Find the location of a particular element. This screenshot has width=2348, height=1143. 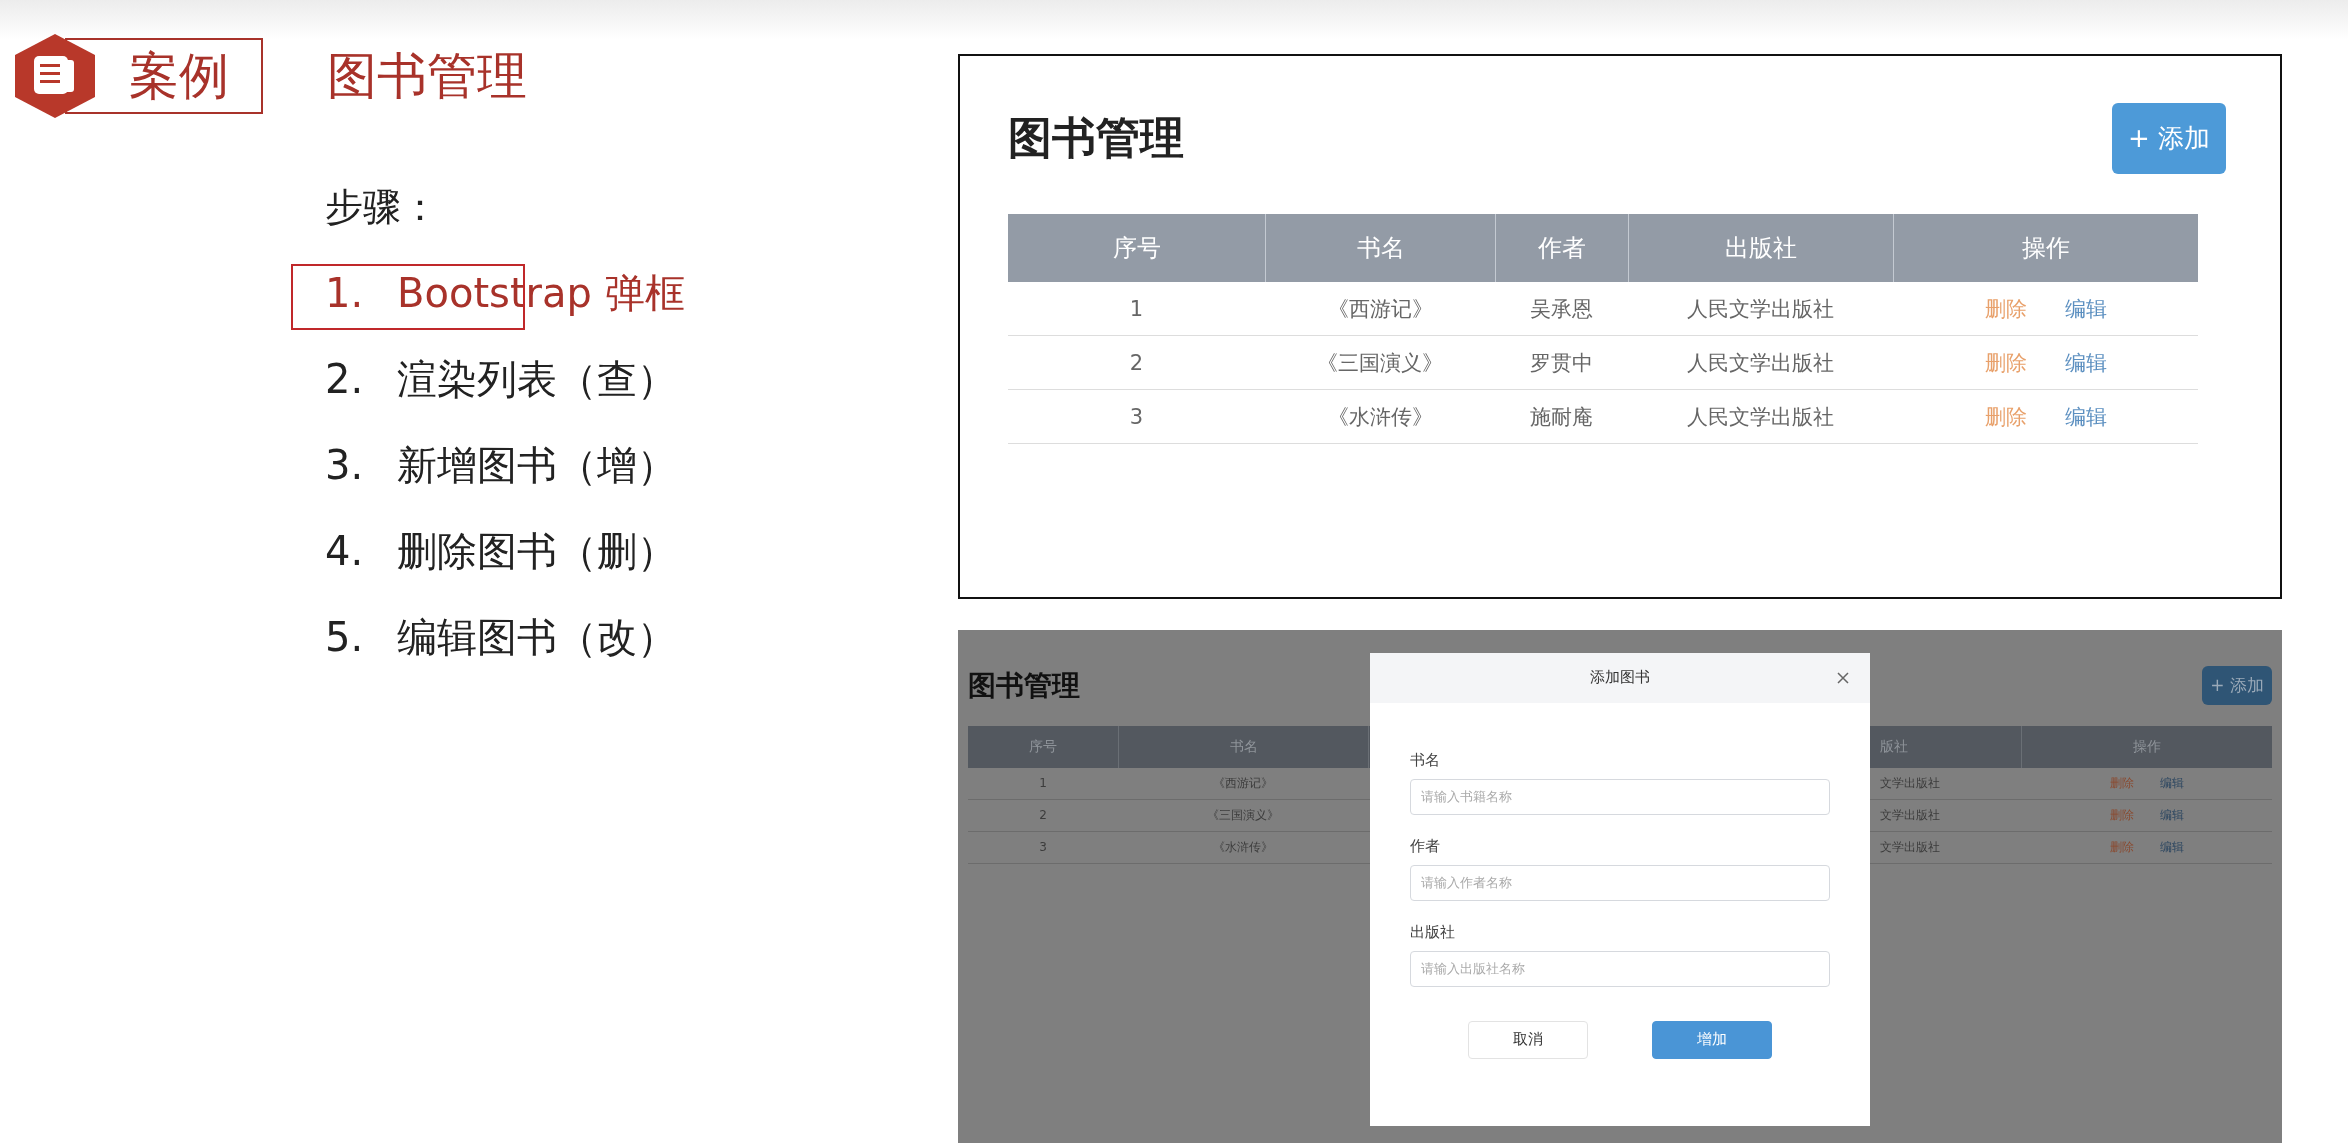

slide-title: 图书管理 is located at coordinates (427, 76).